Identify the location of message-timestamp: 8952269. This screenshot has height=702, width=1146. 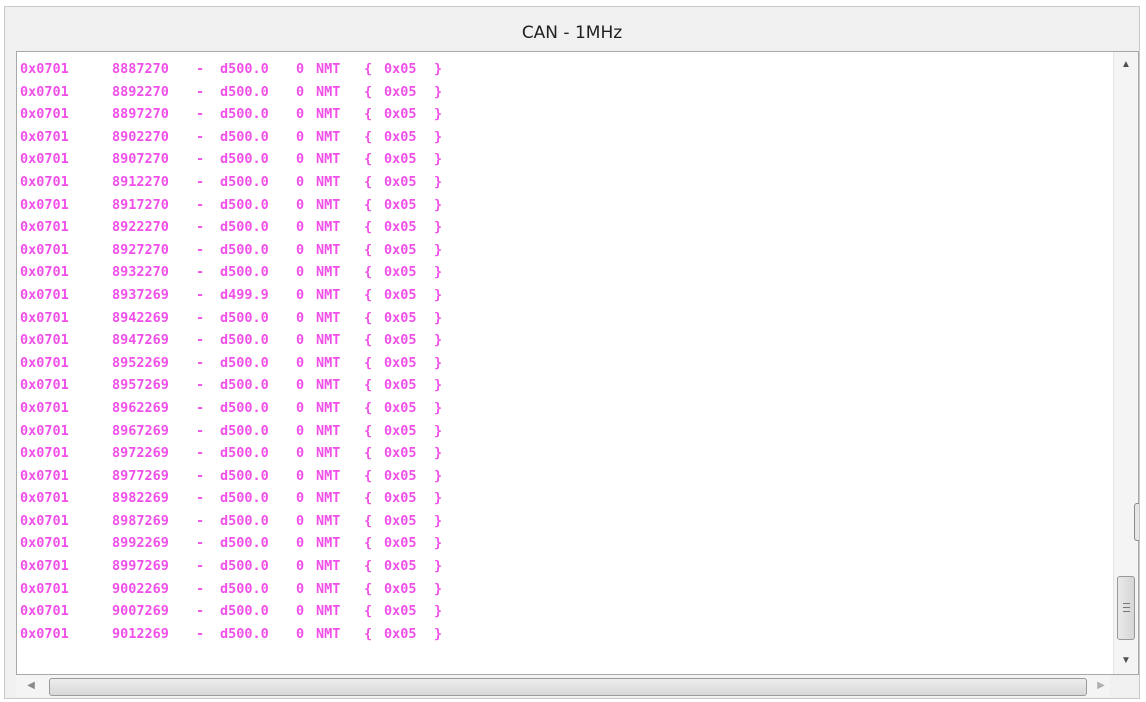
(140, 362).